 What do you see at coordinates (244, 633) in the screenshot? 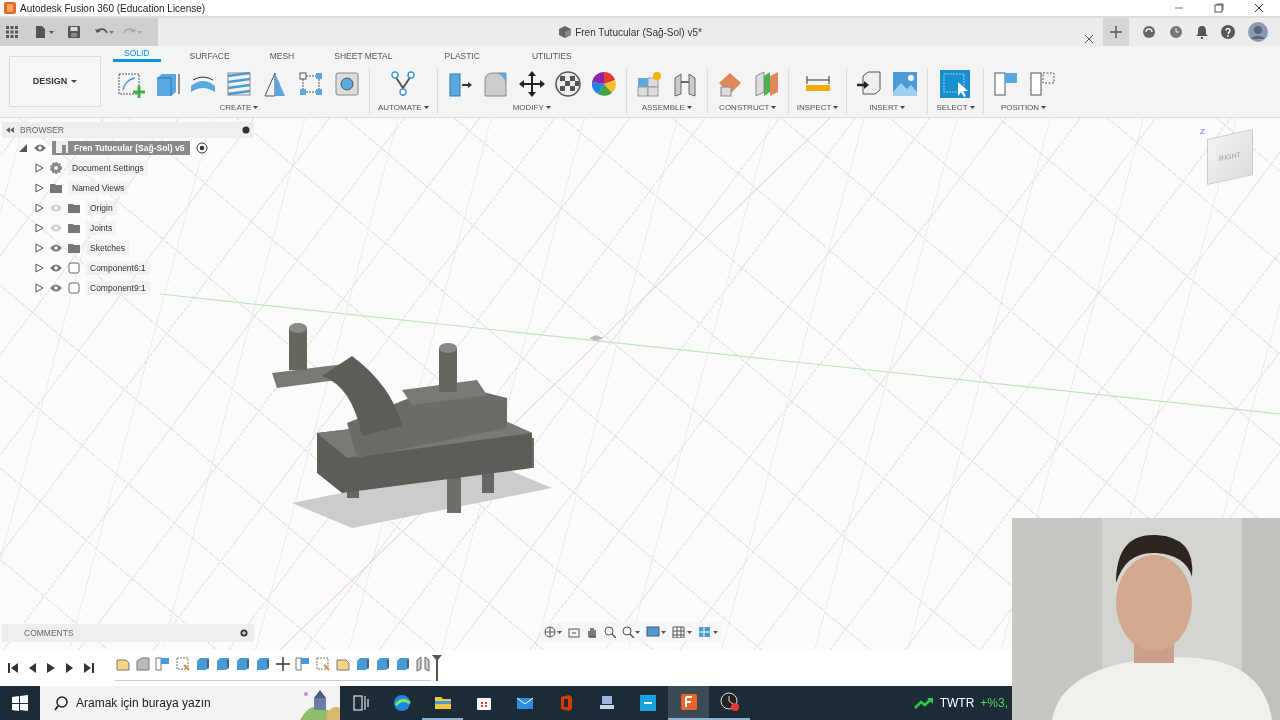
I see `add-comment-icon` at bounding box center [244, 633].